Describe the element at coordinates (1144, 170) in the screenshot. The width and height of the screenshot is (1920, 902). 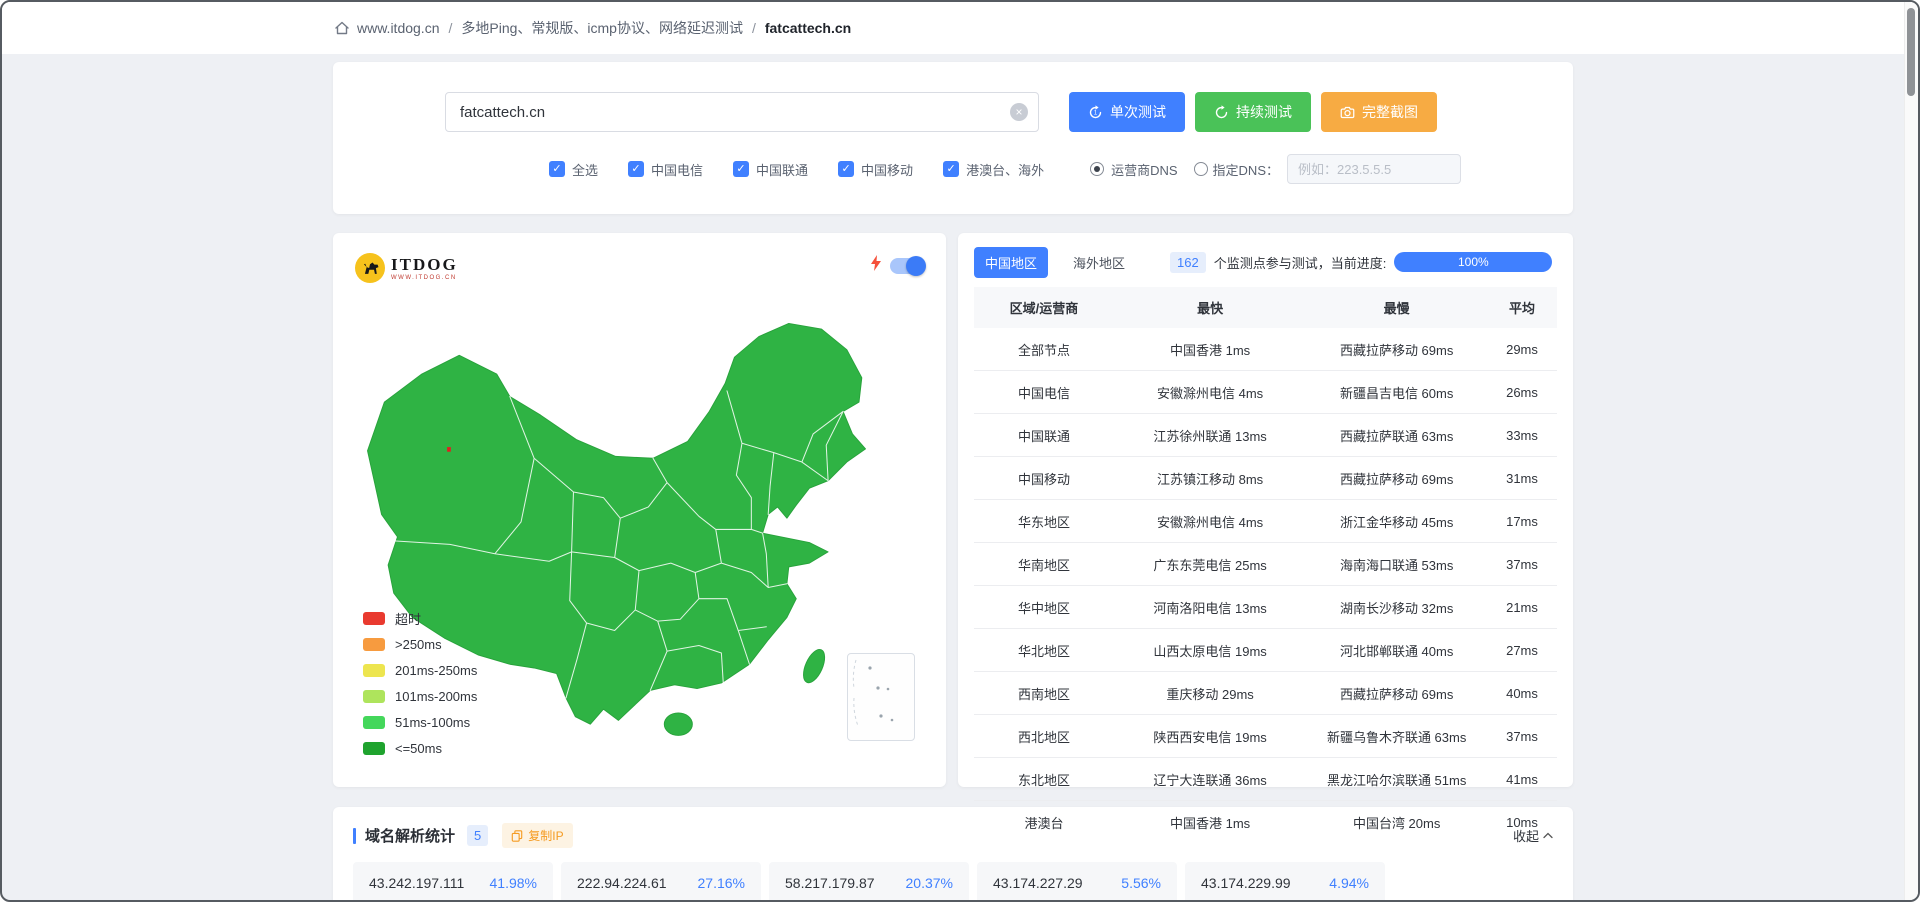
I see `radio-label: 运营商DNS` at that location.